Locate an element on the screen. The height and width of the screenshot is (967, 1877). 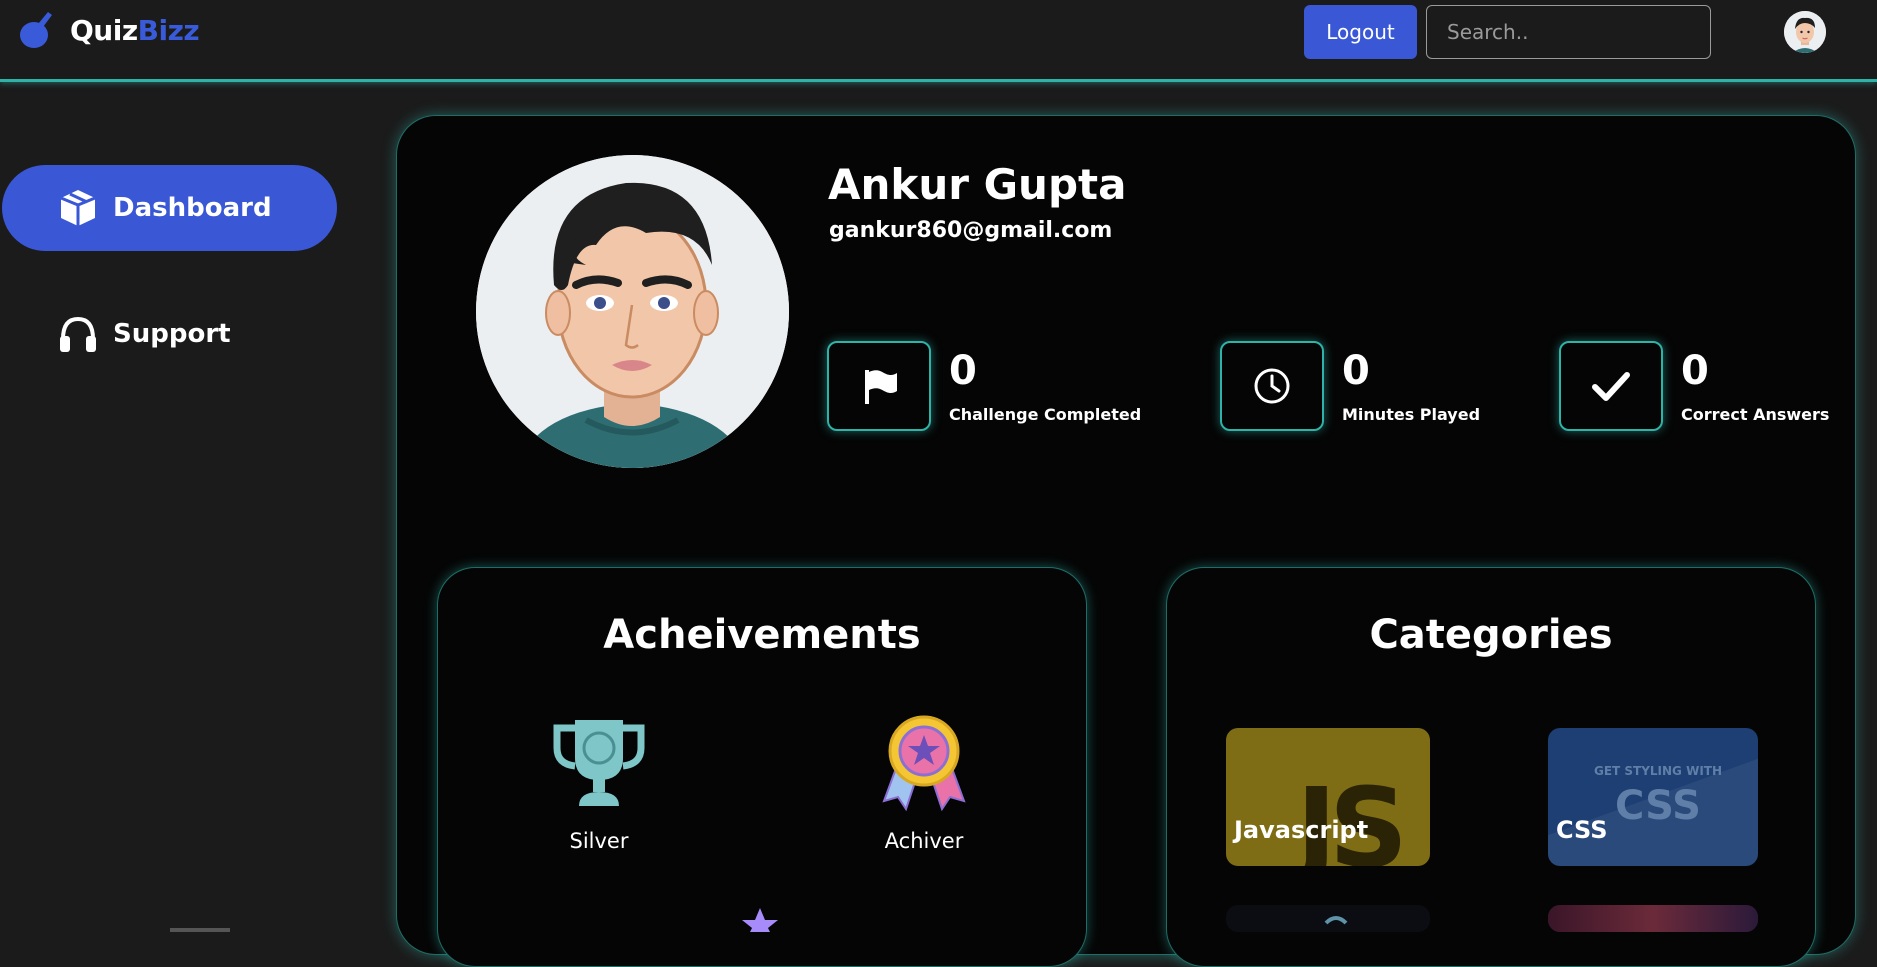
answers-stat-box is located at coordinates (1611, 386).